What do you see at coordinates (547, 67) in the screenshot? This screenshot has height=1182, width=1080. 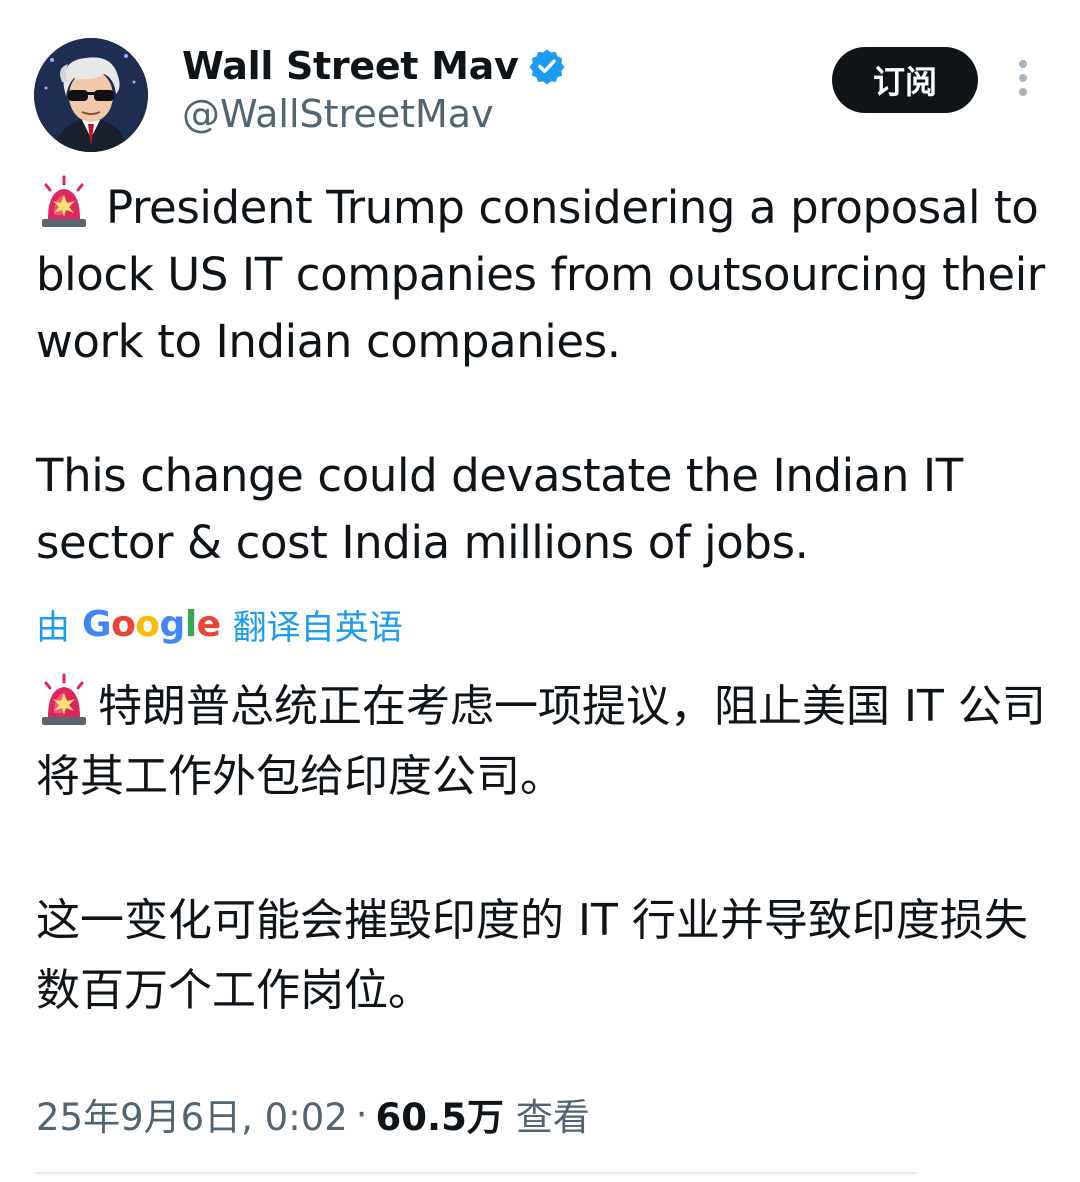 I see `verified-badge-icon` at bounding box center [547, 67].